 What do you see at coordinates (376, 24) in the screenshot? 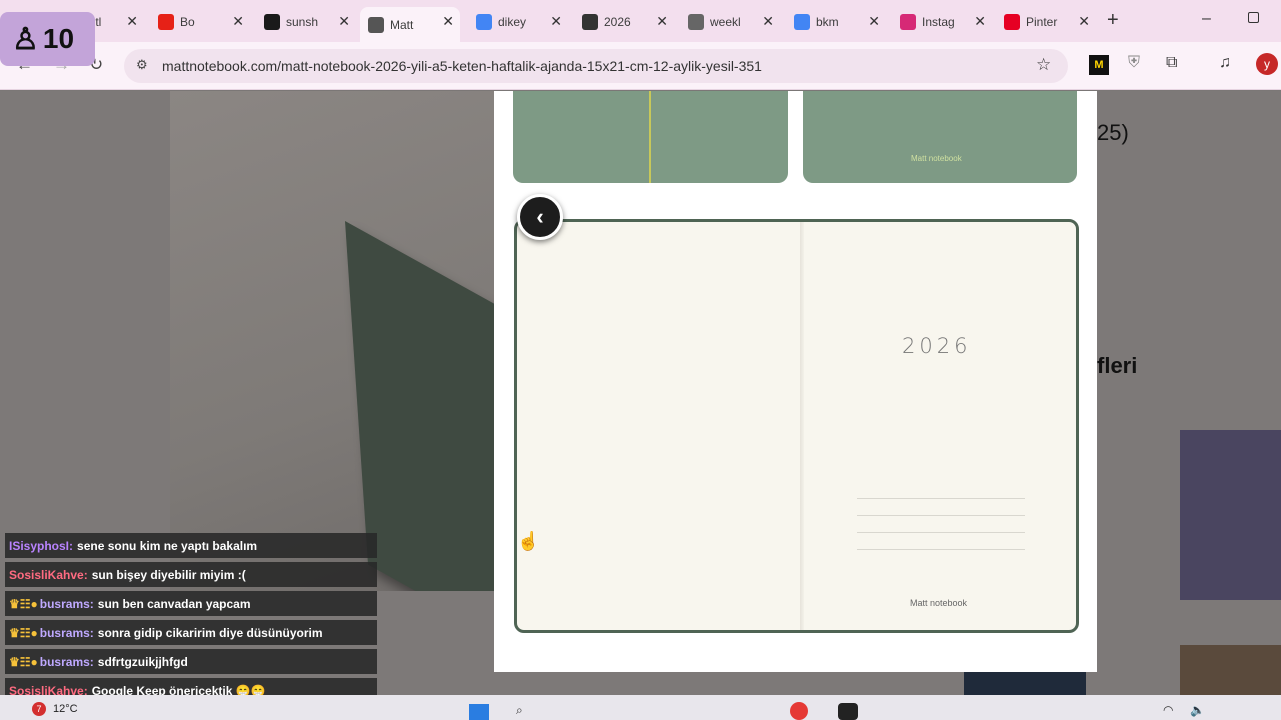
I see `m-icon` at bounding box center [376, 24].